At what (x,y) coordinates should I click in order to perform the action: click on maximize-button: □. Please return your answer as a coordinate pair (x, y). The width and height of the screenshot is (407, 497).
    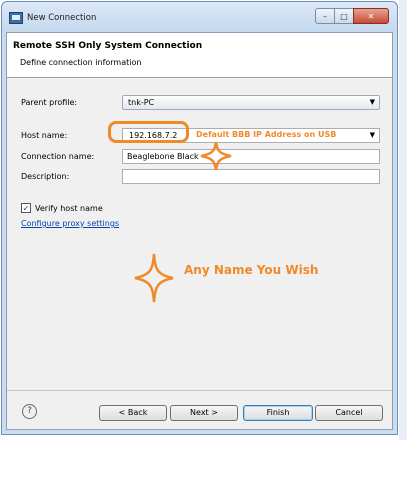
    Looking at the image, I should click on (344, 16).